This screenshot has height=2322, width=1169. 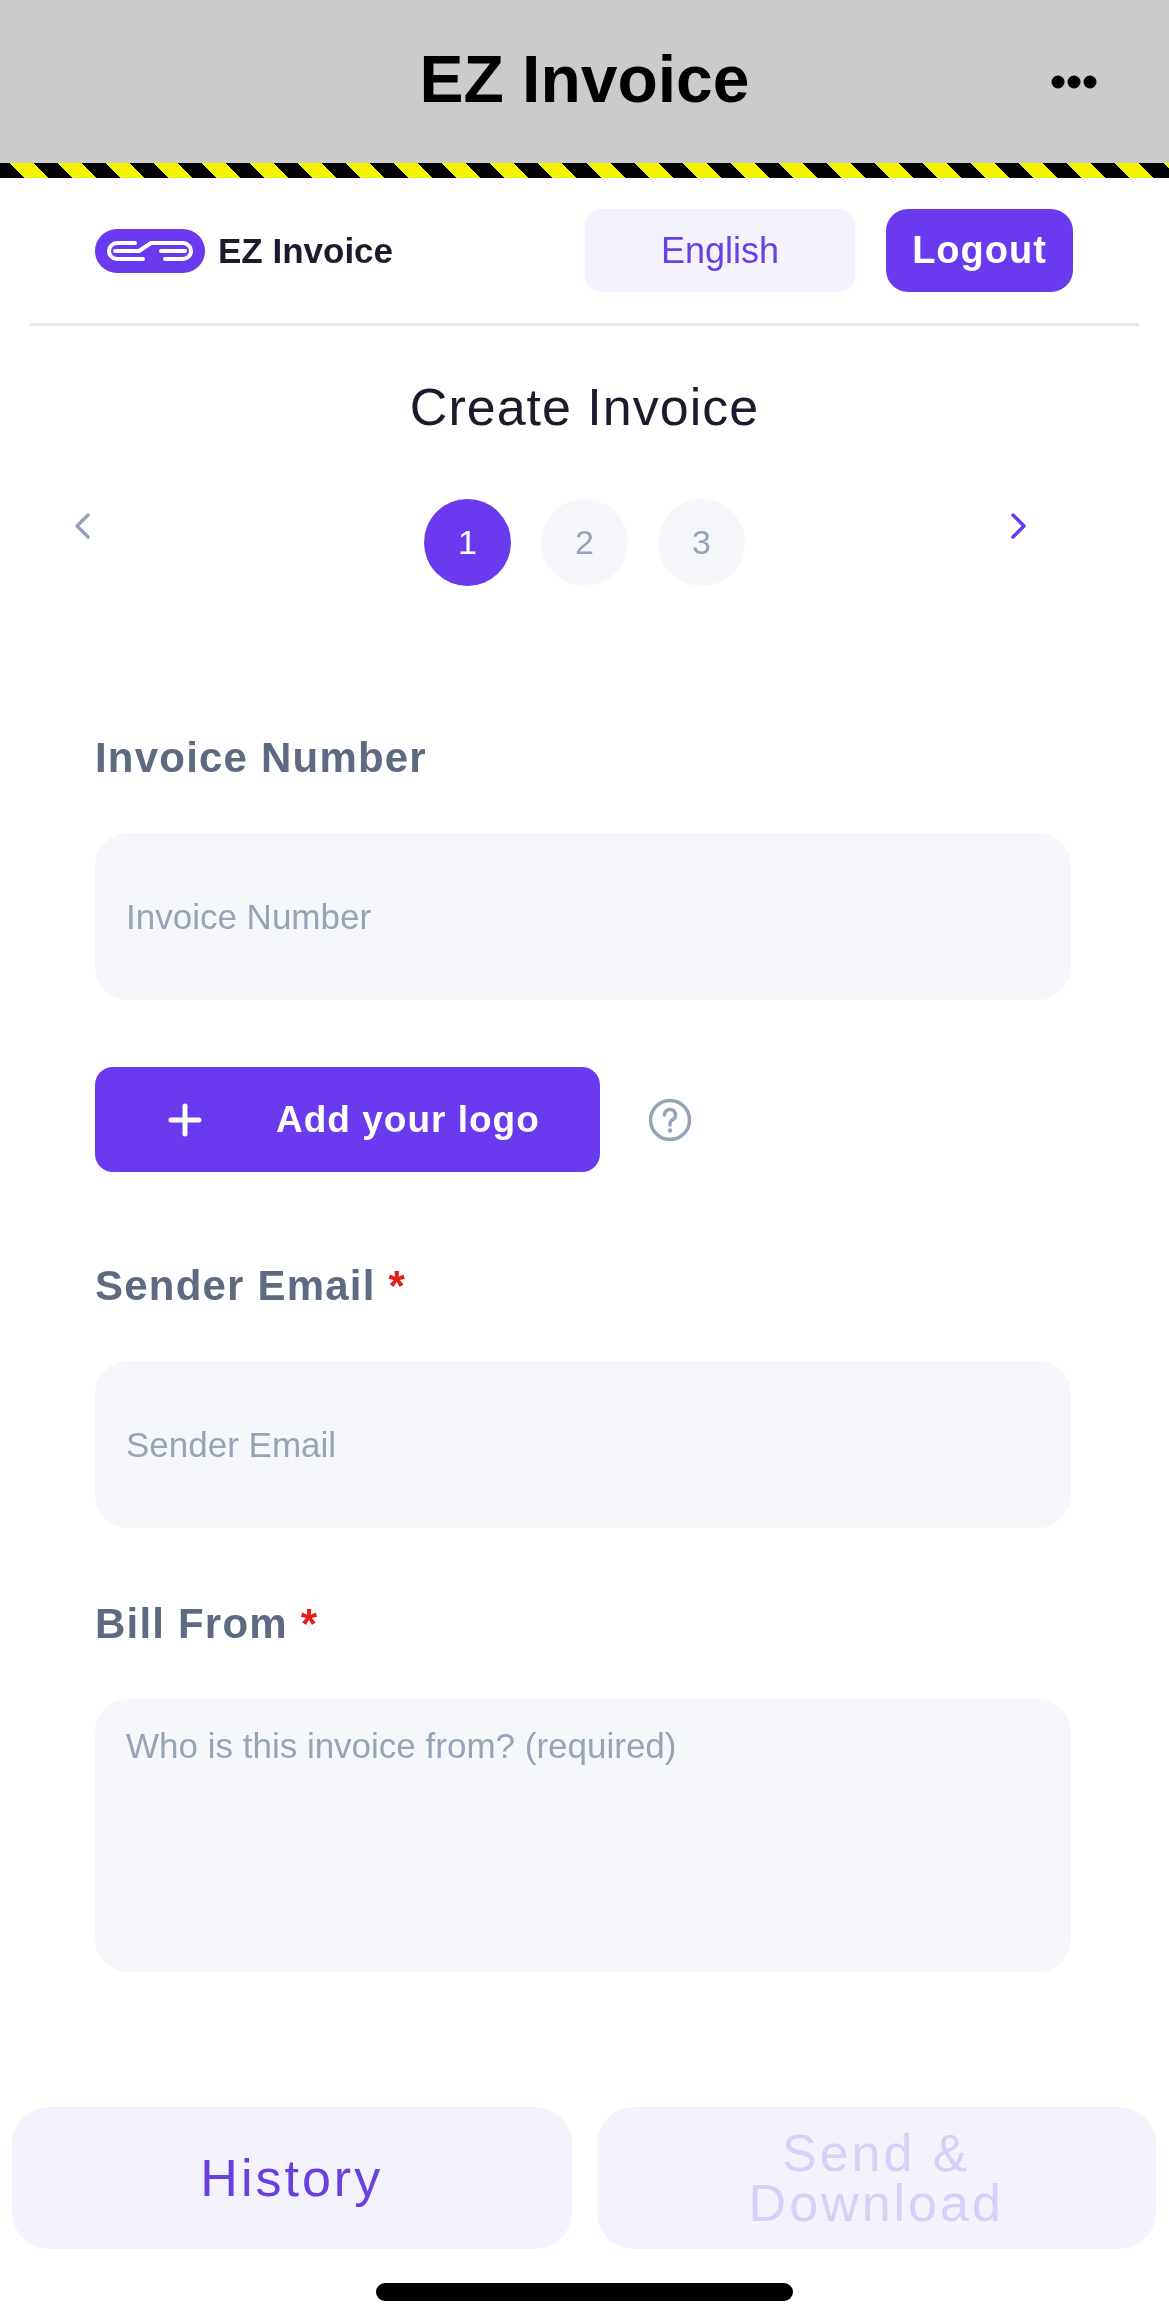 What do you see at coordinates (292, 2178) in the screenshot?
I see `history-button: History` at bounding box center [292, 2178].